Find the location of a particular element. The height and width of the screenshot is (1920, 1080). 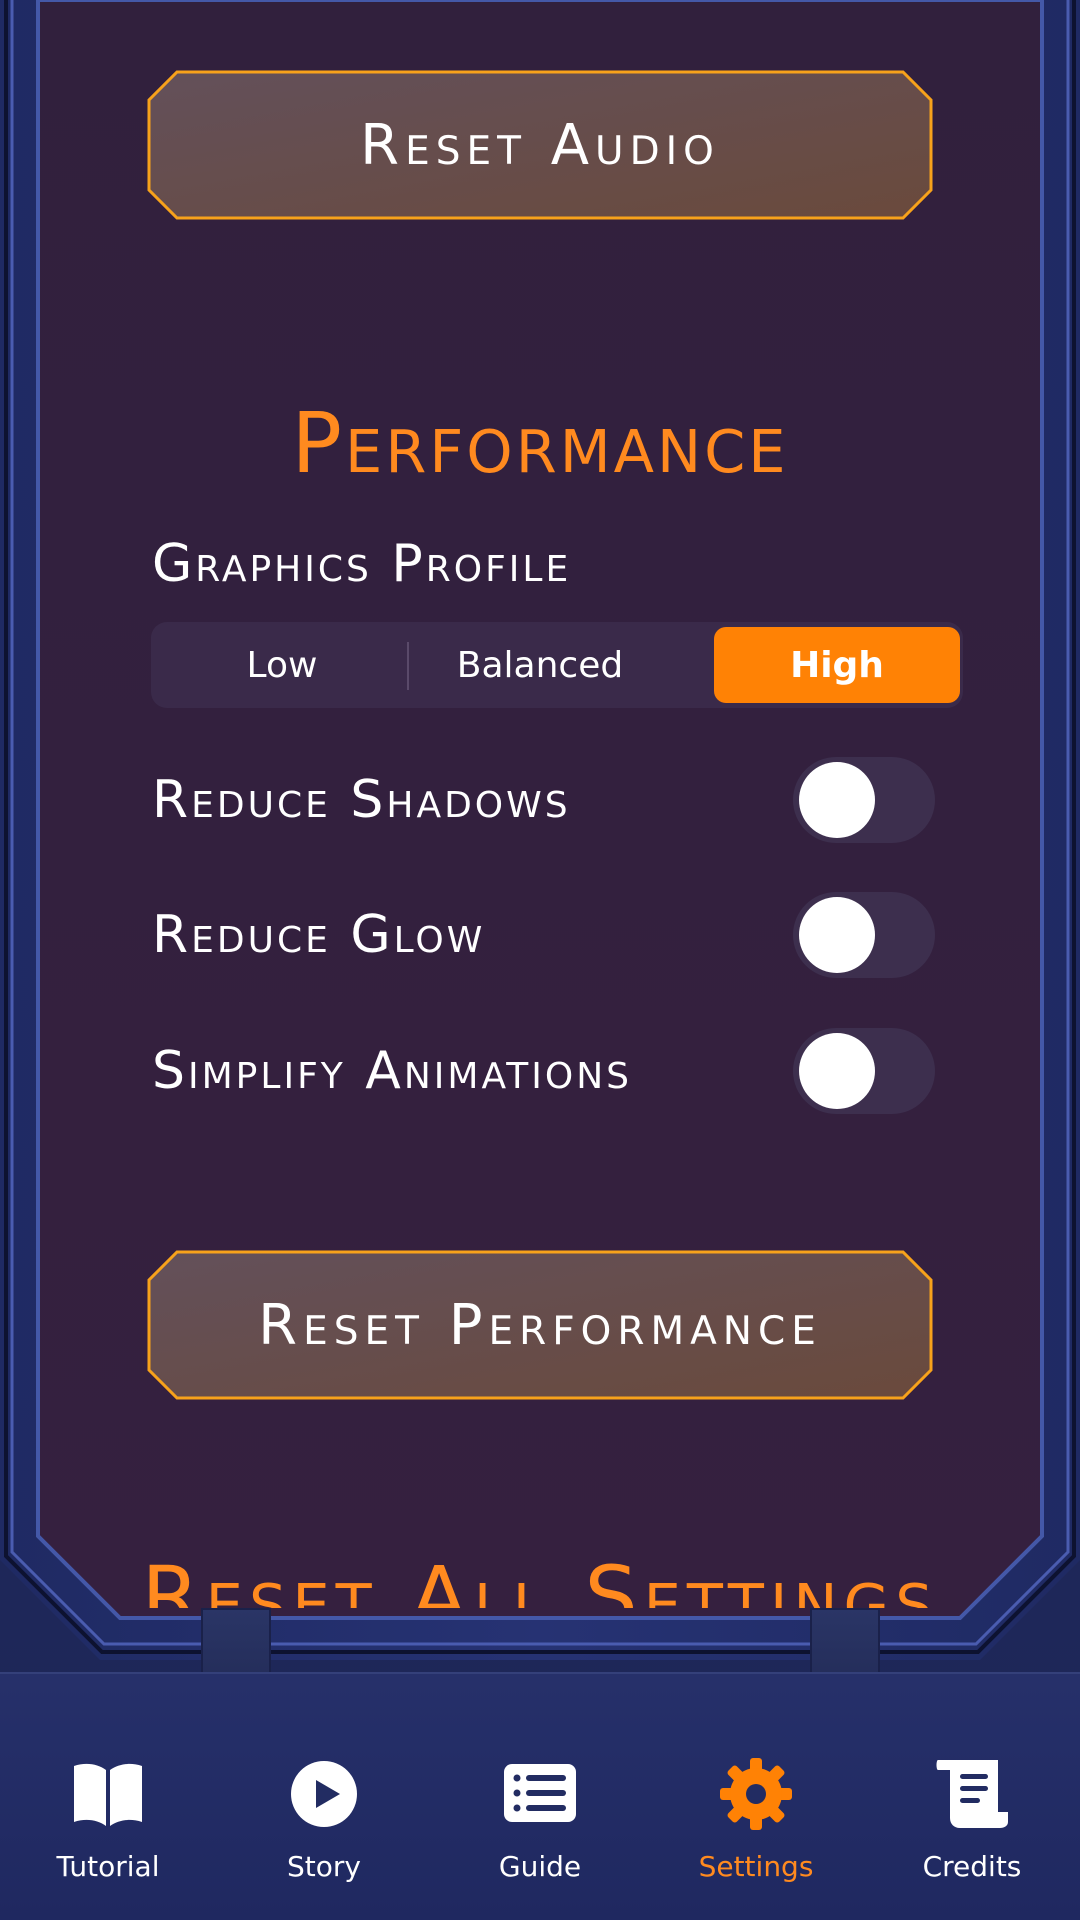

tab-guide-label: Guide is located at coordinates (540, 1866).